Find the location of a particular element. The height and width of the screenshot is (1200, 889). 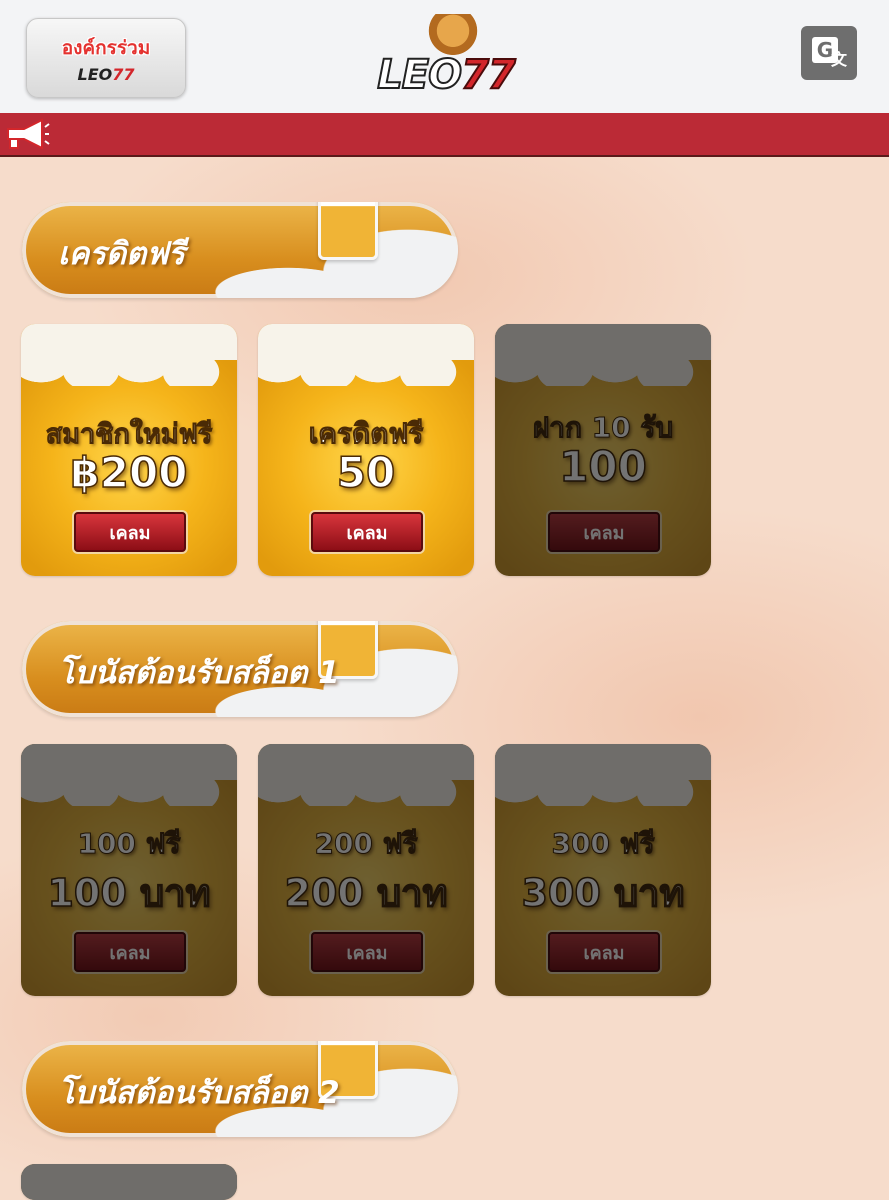

promo-card-title: 200 ฟรี is located at coordinates (366, 844).